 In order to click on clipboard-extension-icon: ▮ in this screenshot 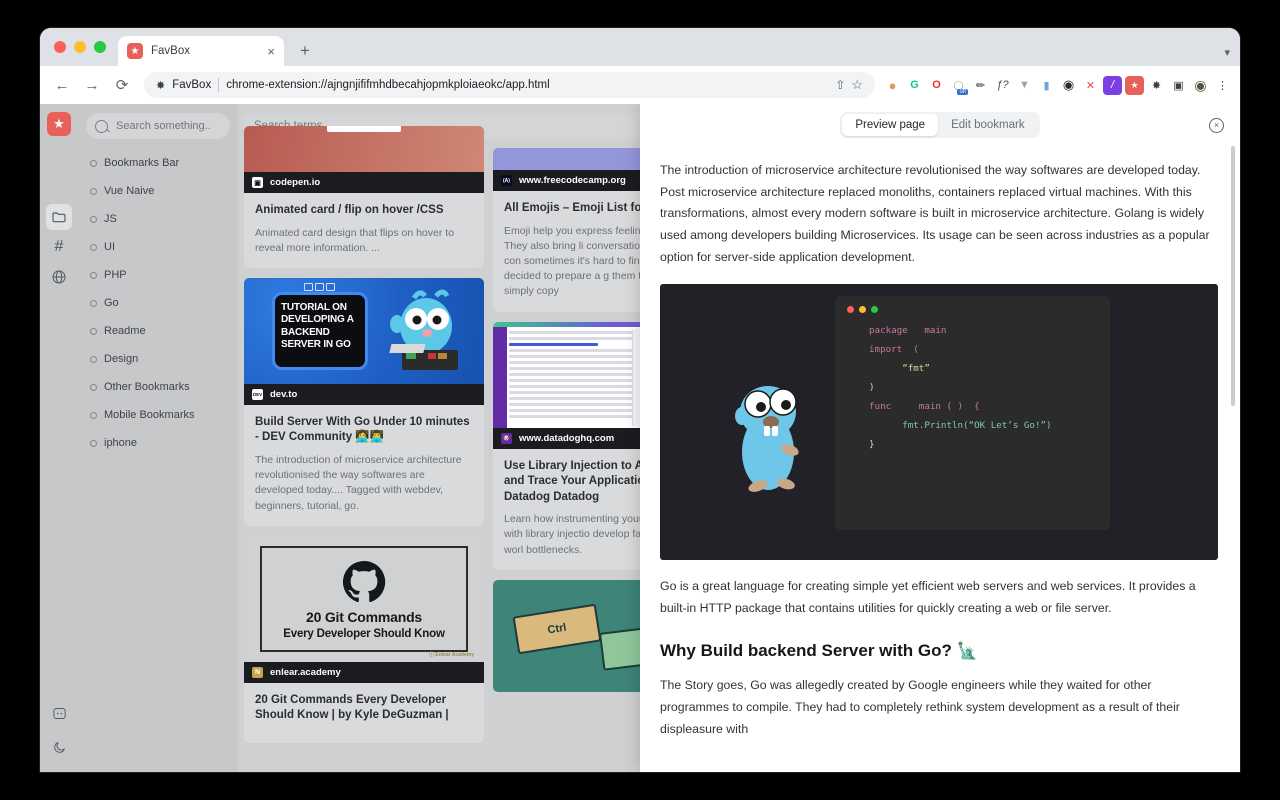, I will do `click(1046, 85)`.